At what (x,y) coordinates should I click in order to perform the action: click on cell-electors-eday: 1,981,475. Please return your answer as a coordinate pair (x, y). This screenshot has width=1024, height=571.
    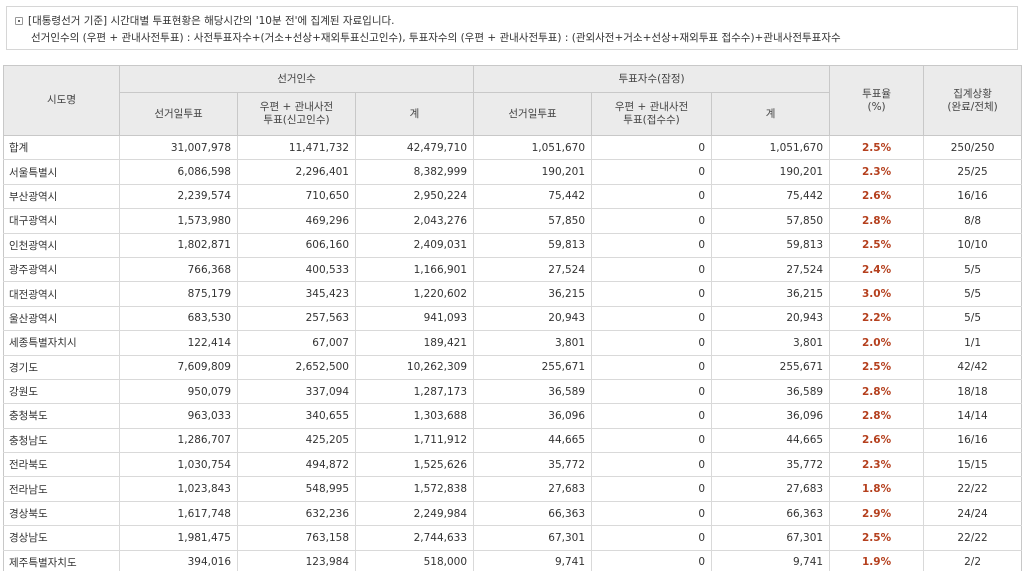
    Looking at the image, I should click on (178, 538).